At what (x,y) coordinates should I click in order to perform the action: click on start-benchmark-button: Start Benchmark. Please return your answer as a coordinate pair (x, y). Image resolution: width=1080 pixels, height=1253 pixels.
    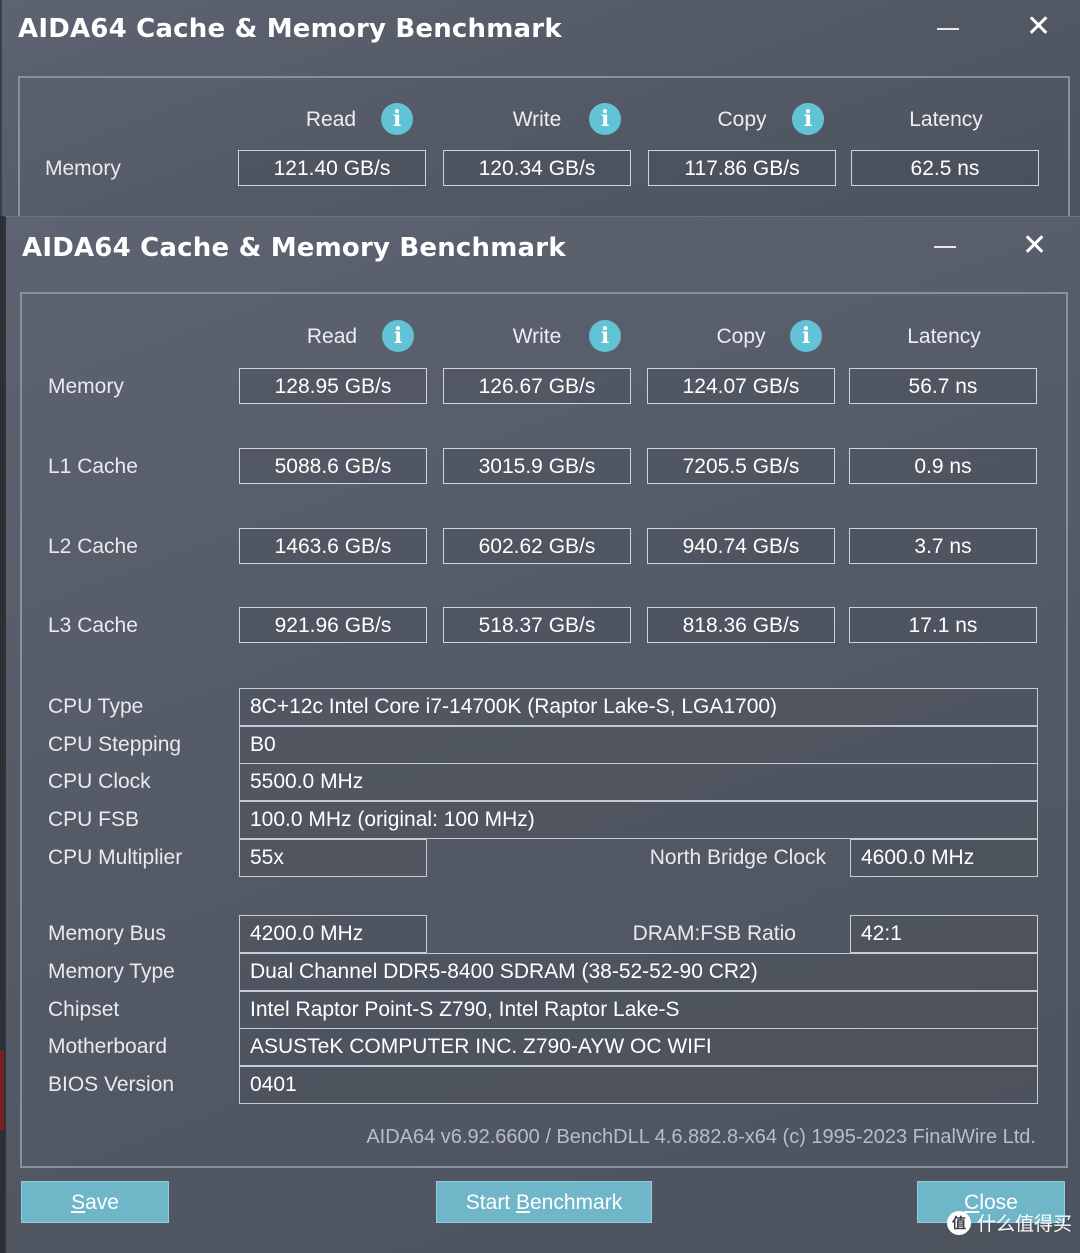
    Looking at the image, I should click on (544, 1202).